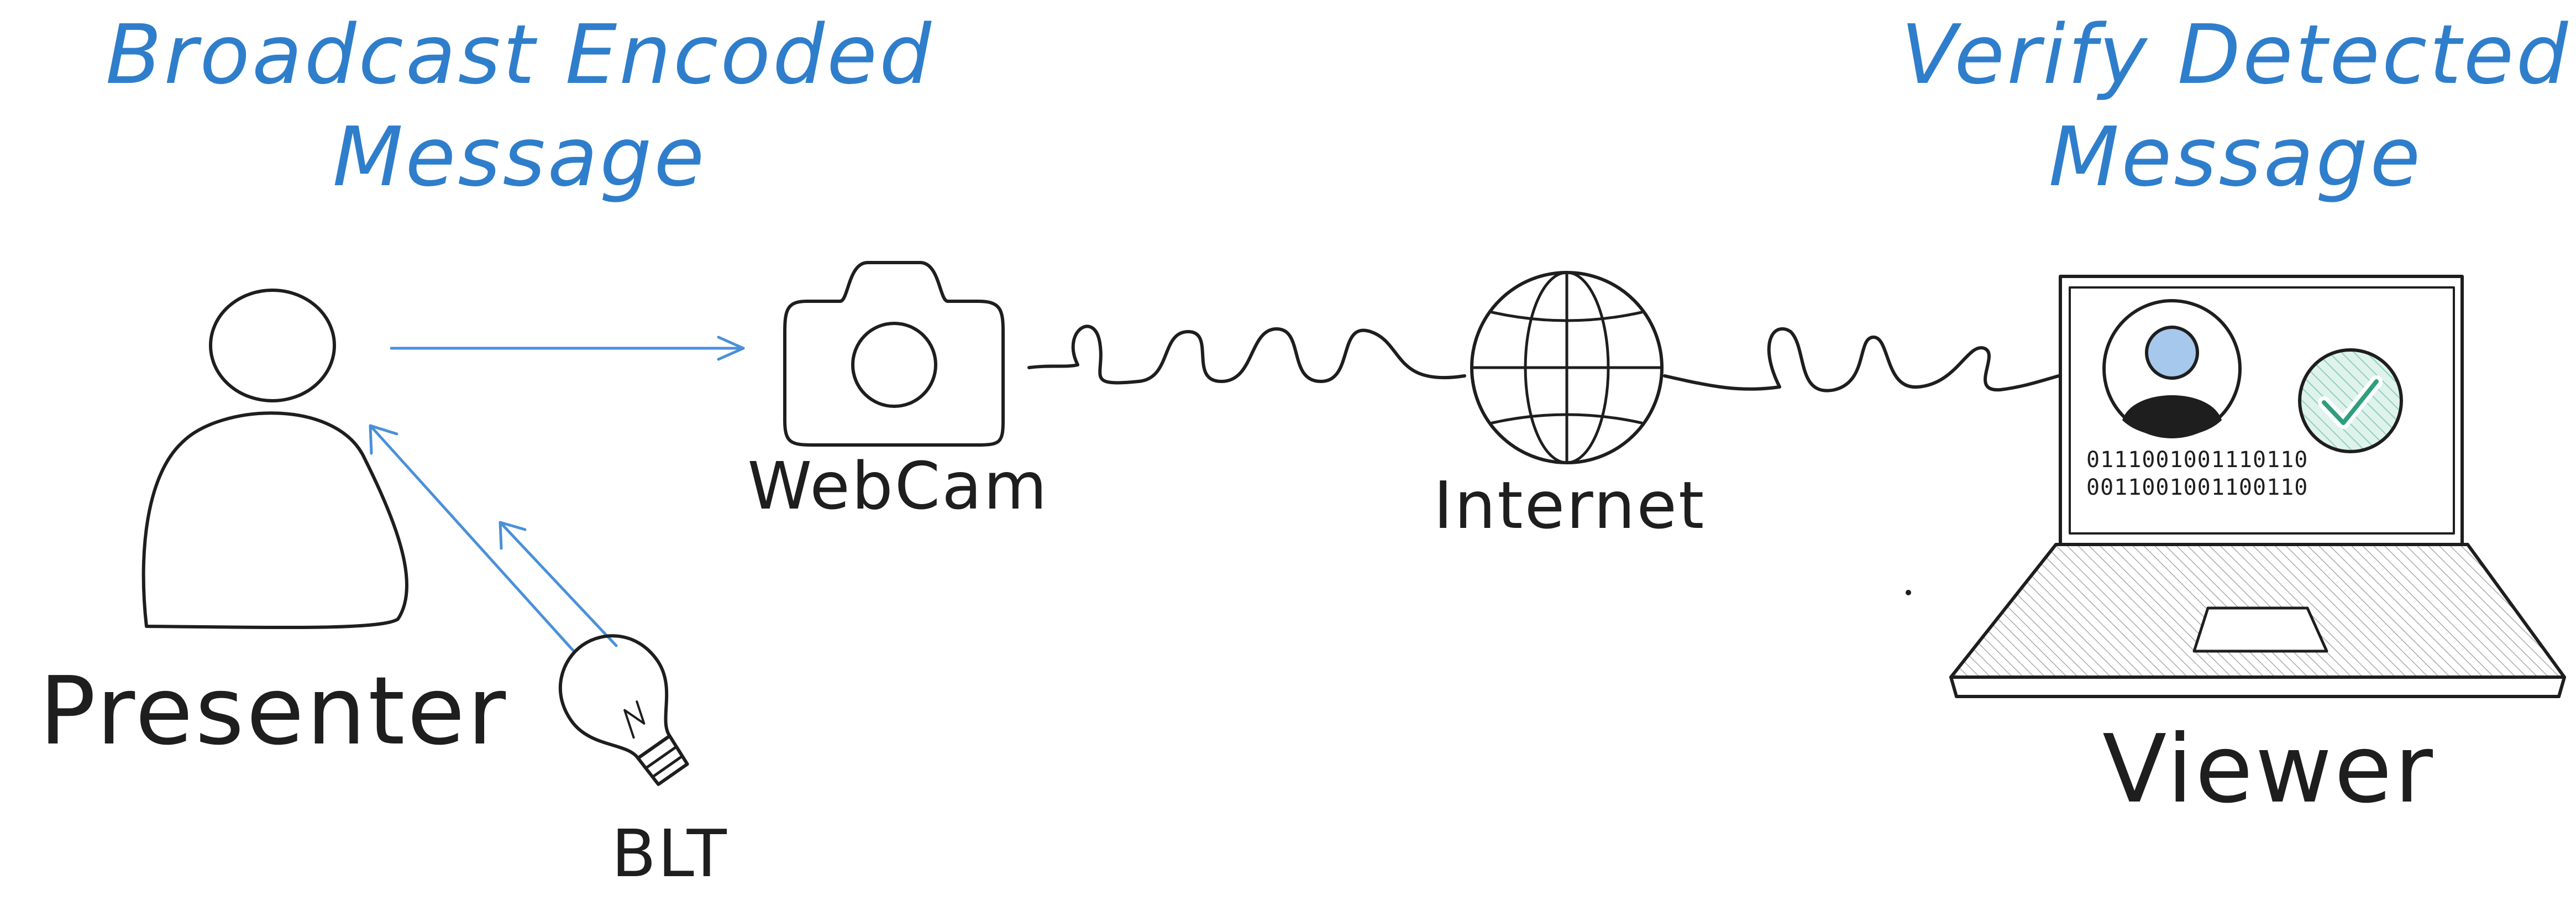 This screenshot has width=2576, height=906. I want to click on webcam-label: WebCam, so click(898, 486).